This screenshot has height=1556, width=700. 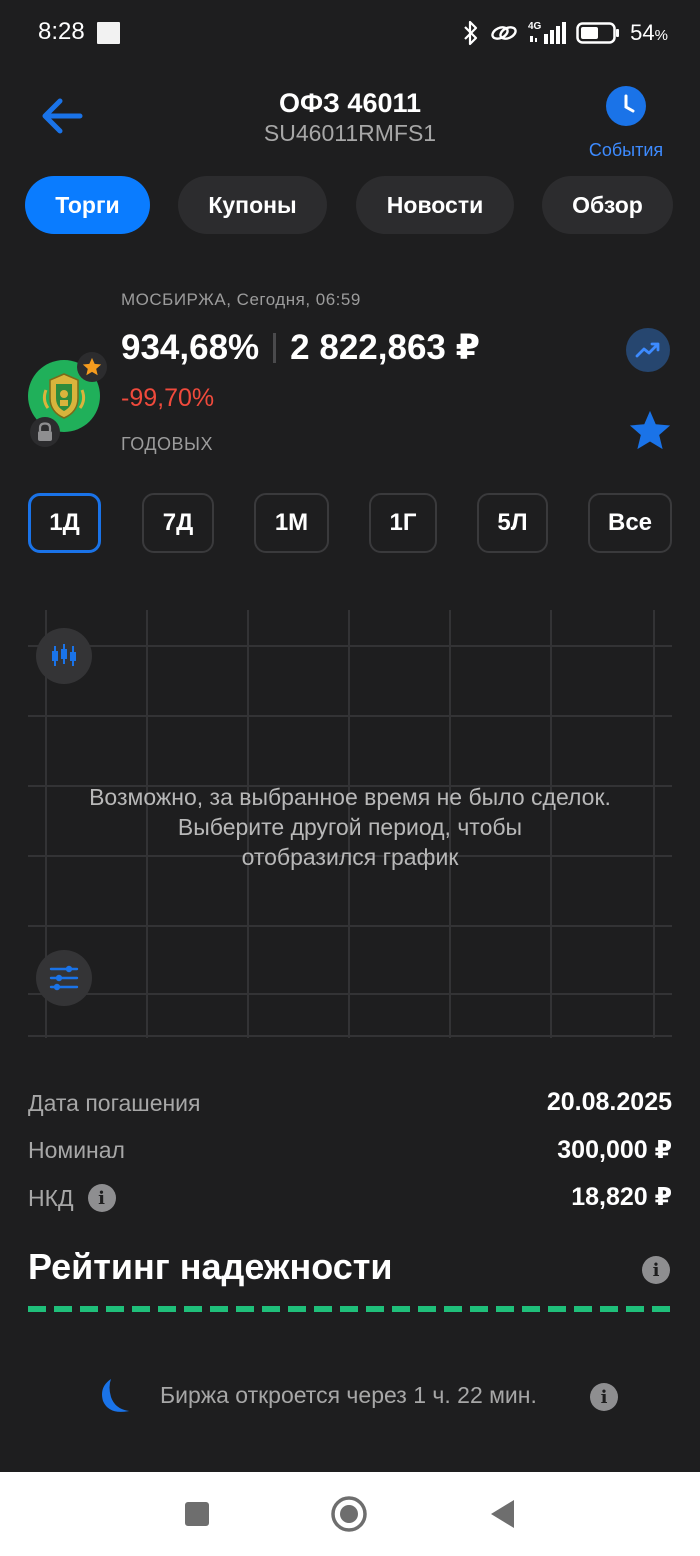 What do you see at coordinates (504, 33) in the screenshot?
I see `link-icon` at bounding box center [504, 33].